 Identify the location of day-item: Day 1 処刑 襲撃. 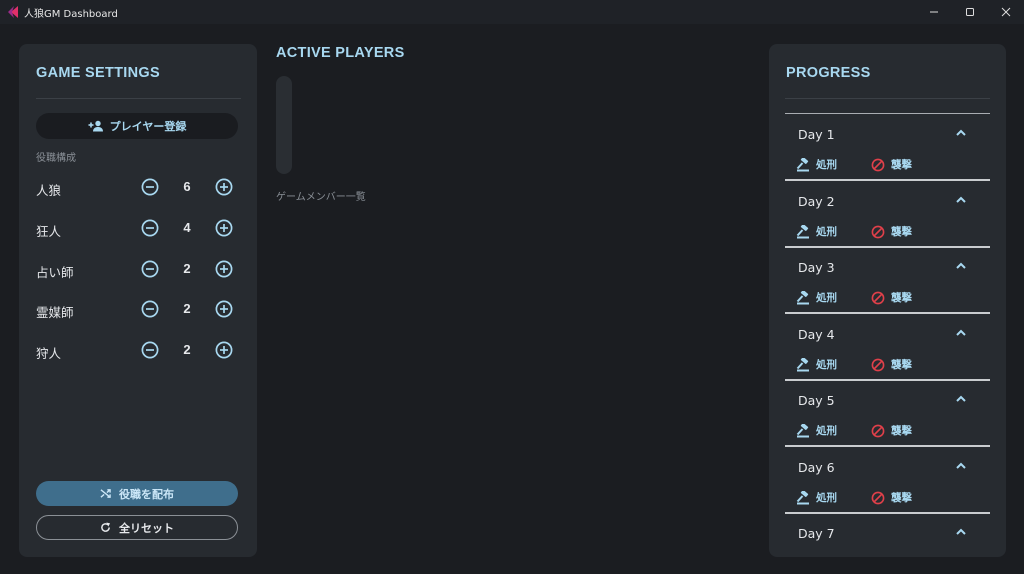
(887, 147).